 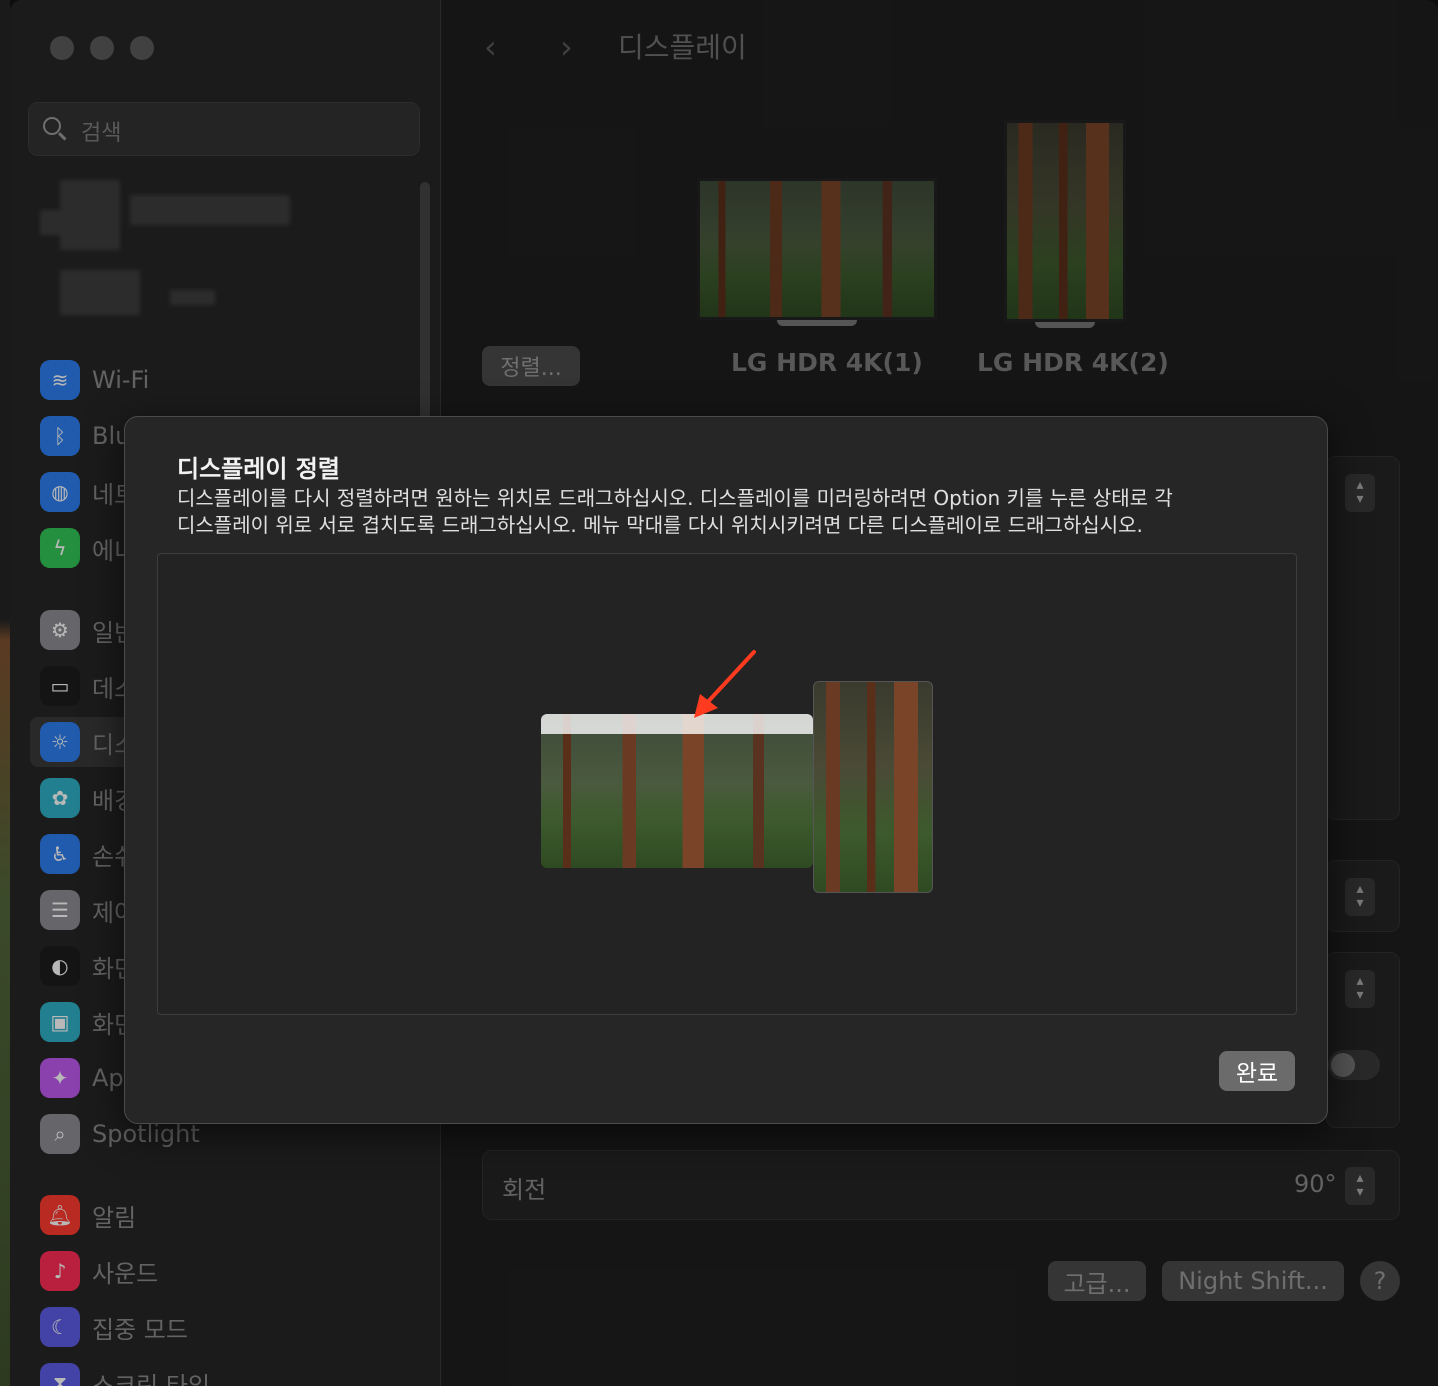 What do you see at coordinates (60, 1078) in the screenshot?
I see `siri-icon: ✦` at bounding box center [60, 1078].